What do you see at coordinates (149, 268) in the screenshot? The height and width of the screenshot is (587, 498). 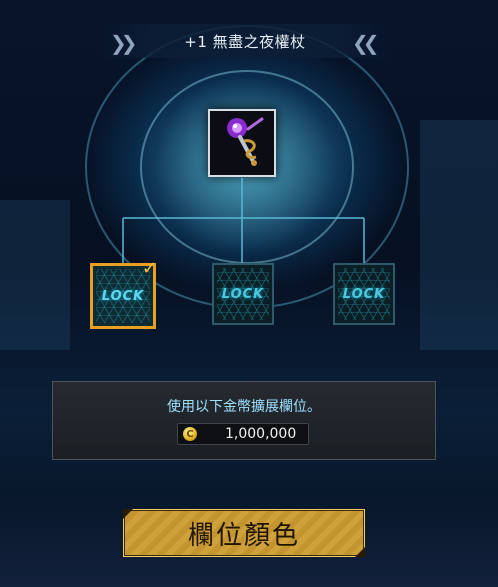 I see `checkmark-icon: ✓` at bounding box center [149, 268].